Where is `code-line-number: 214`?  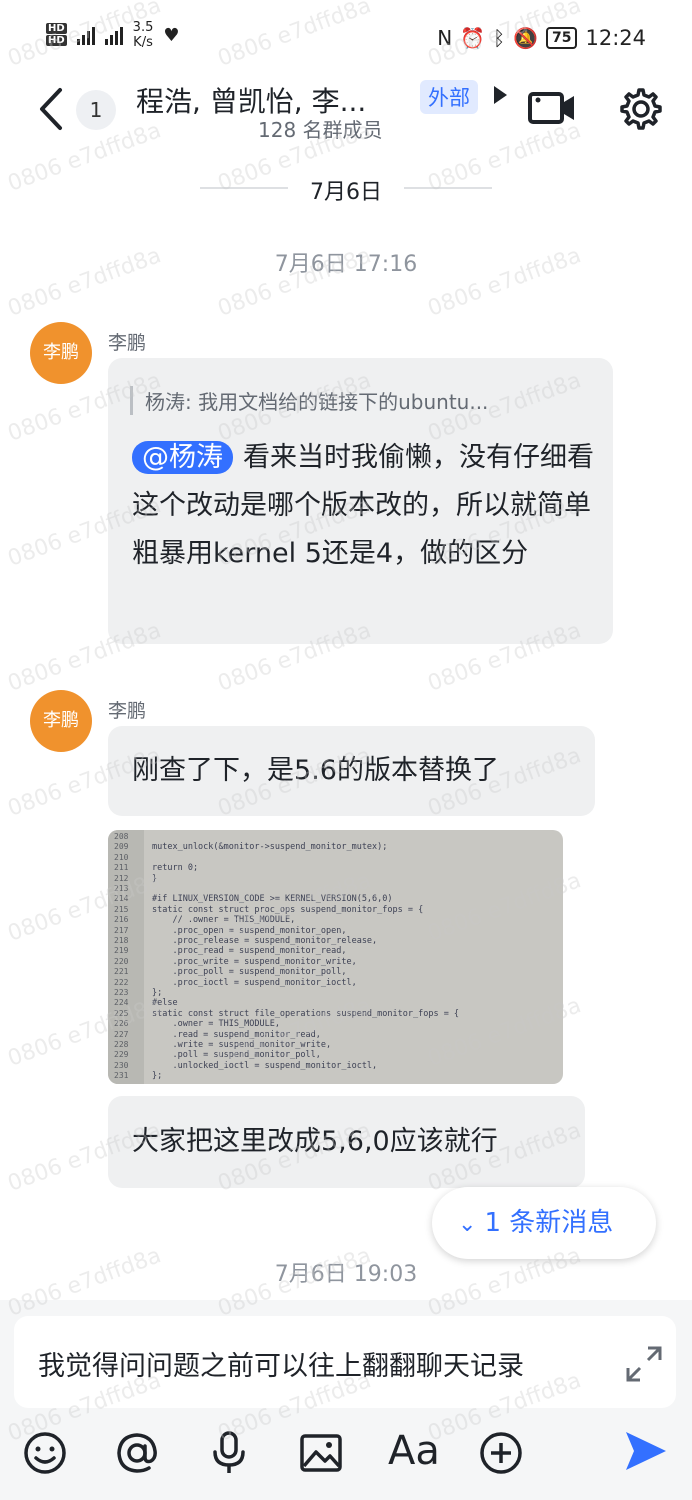
code-line-number: 214 is located at coordinates (121, 899).